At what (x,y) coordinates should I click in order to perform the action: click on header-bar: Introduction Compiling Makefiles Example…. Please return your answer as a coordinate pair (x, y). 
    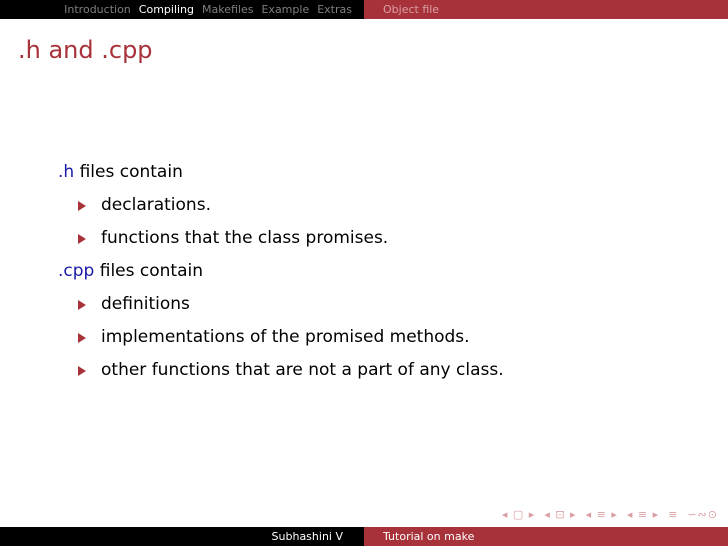
    Looking at the image, I should click on (364, 9).